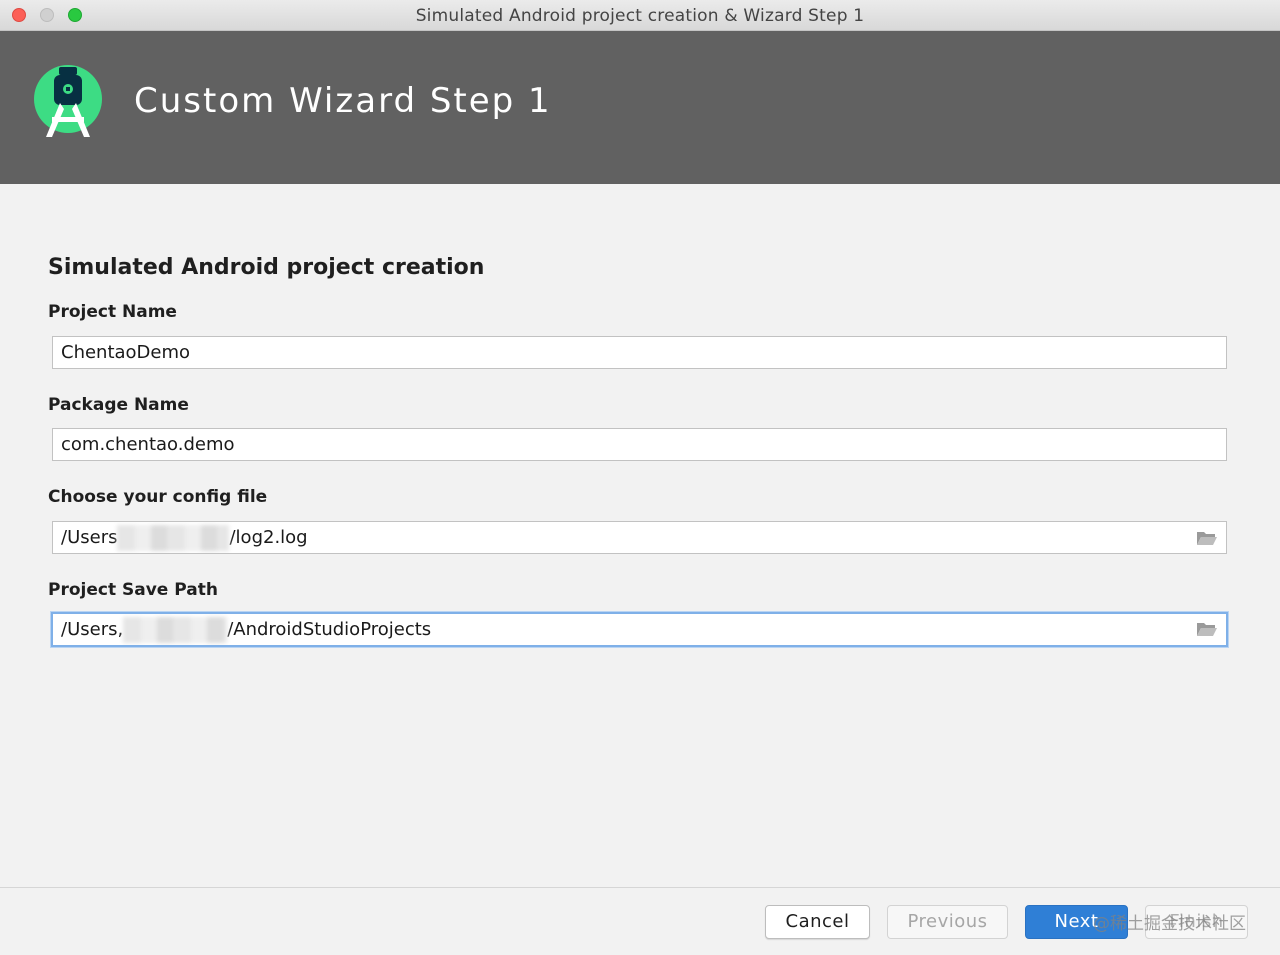 Image resolution: width=1280 pixels, height=955 pixels. Describe the element at coordinates (68, 101) in the screenshot. I see `android-studio-logo-icon` at that location.